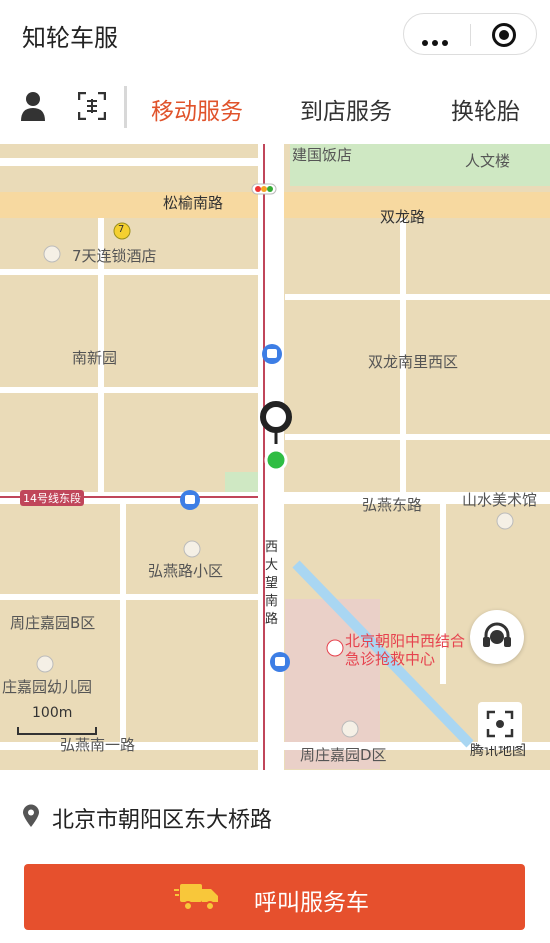 The width and height of the screenshot is (550, 943). I want to click on location-pin-icon, so click(31, 815).